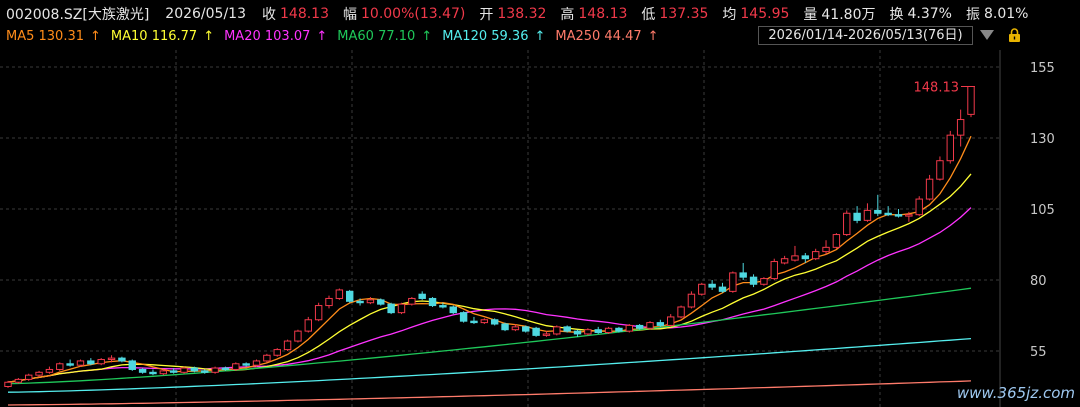 The image size is (1080, 407). What do you see at coordinates (1016, 393) in the screenshot?
I see `watermark: www.365jz.com` at bounding box center [1016, 393].